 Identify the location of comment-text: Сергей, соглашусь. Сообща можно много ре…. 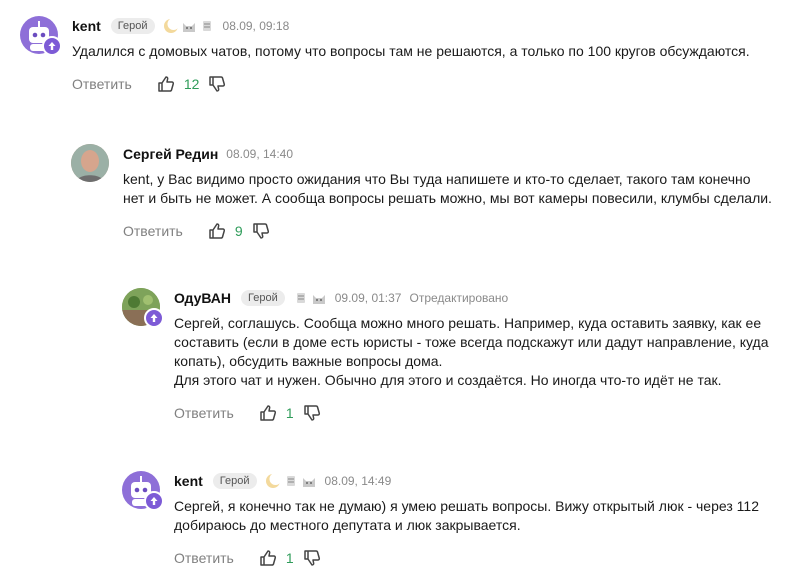
(471, 351).